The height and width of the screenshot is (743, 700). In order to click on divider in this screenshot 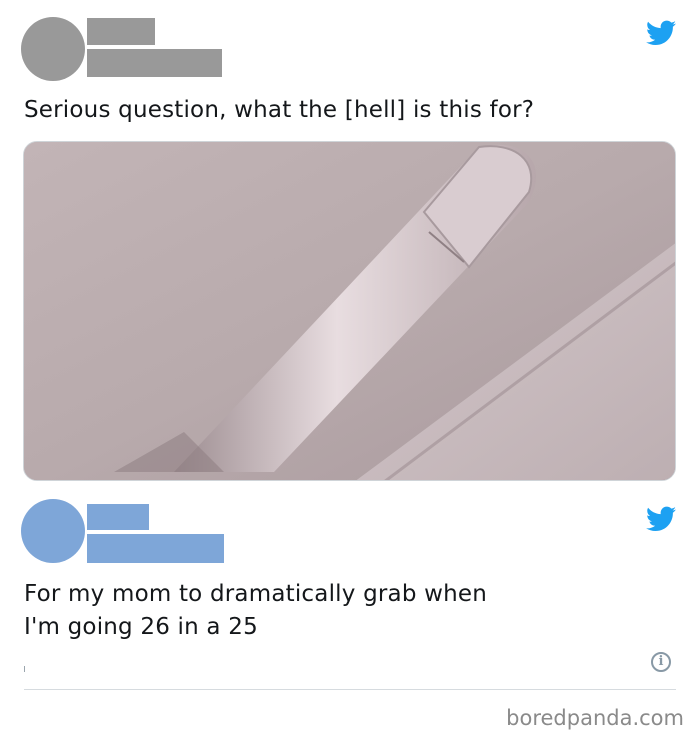, I will do `click(350, 689)`.